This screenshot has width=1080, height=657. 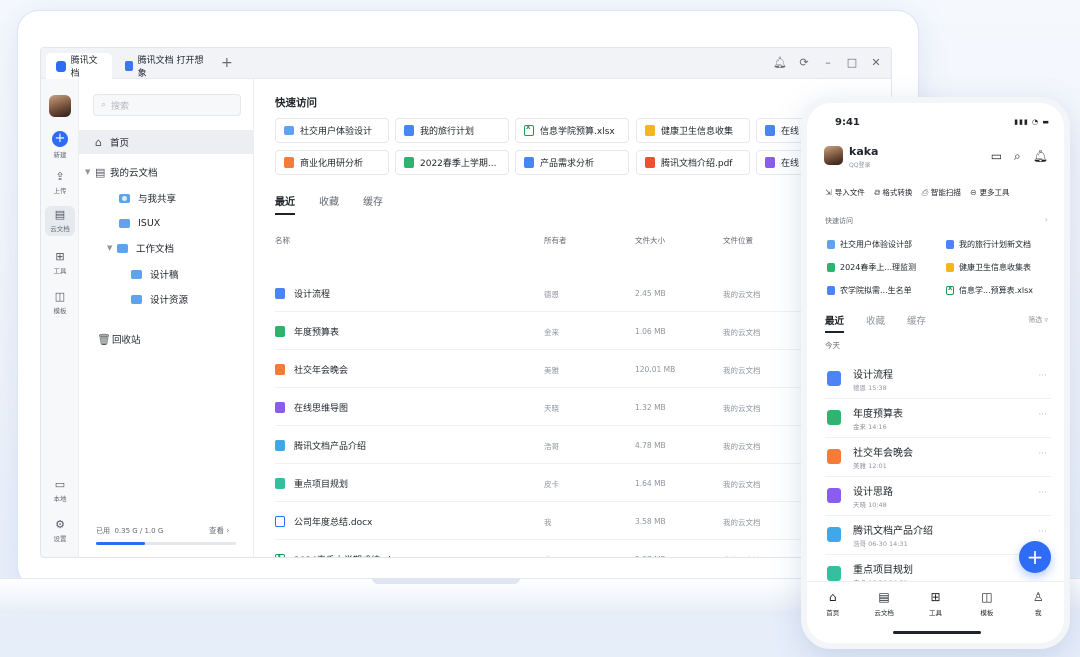 What do you see at coordinates (870, 388) in the screenshot?
I see `file-meta: 德恩 15:38` at bounding box center [870, 388].